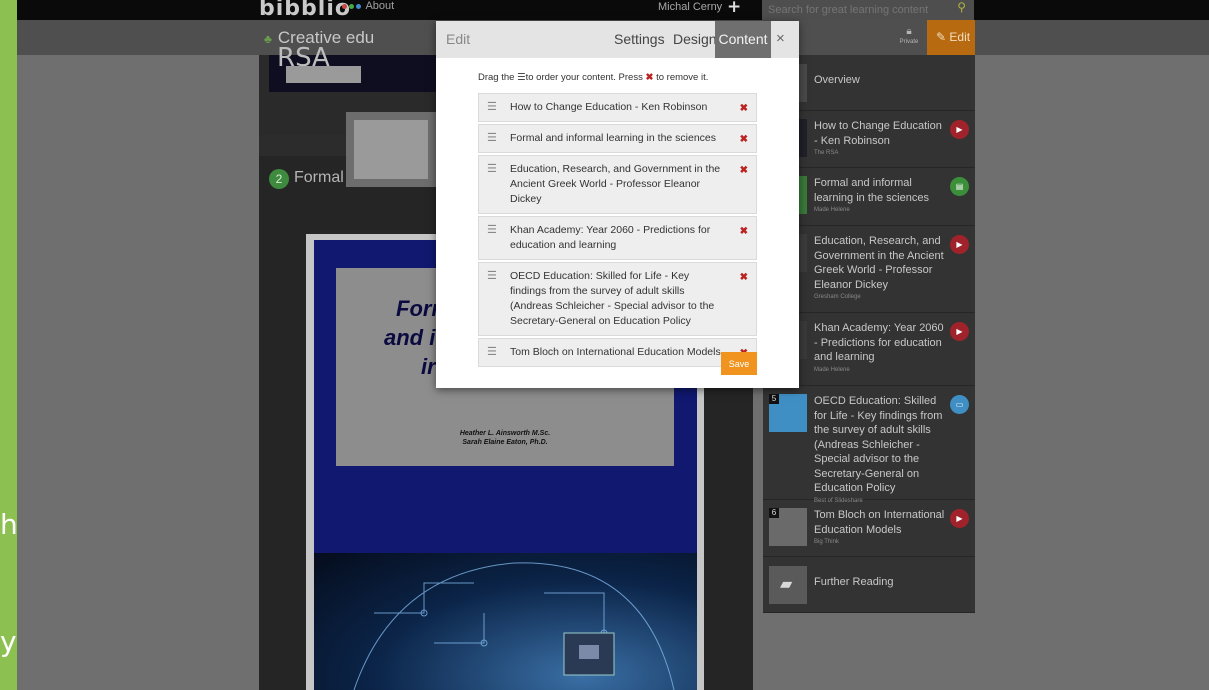 The height and width of the screenshot is (690, 1209). Describe the element at coordinates (774, 399) in the screenshot. I see `item-number: 5` at that location.